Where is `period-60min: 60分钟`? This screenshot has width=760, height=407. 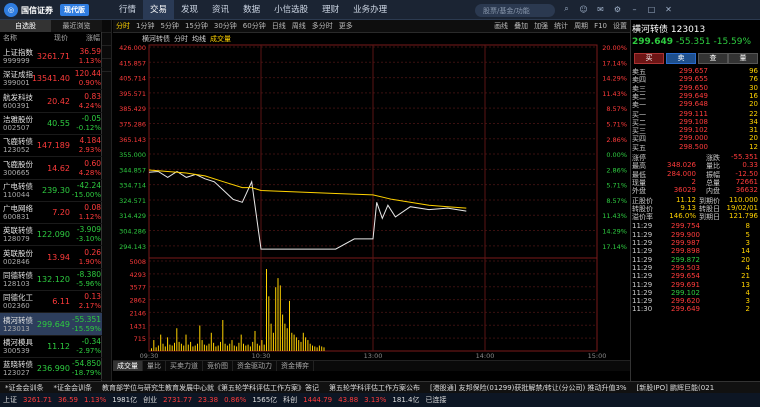 period-60min: 60分钟 is located at coordinates (254, 26).